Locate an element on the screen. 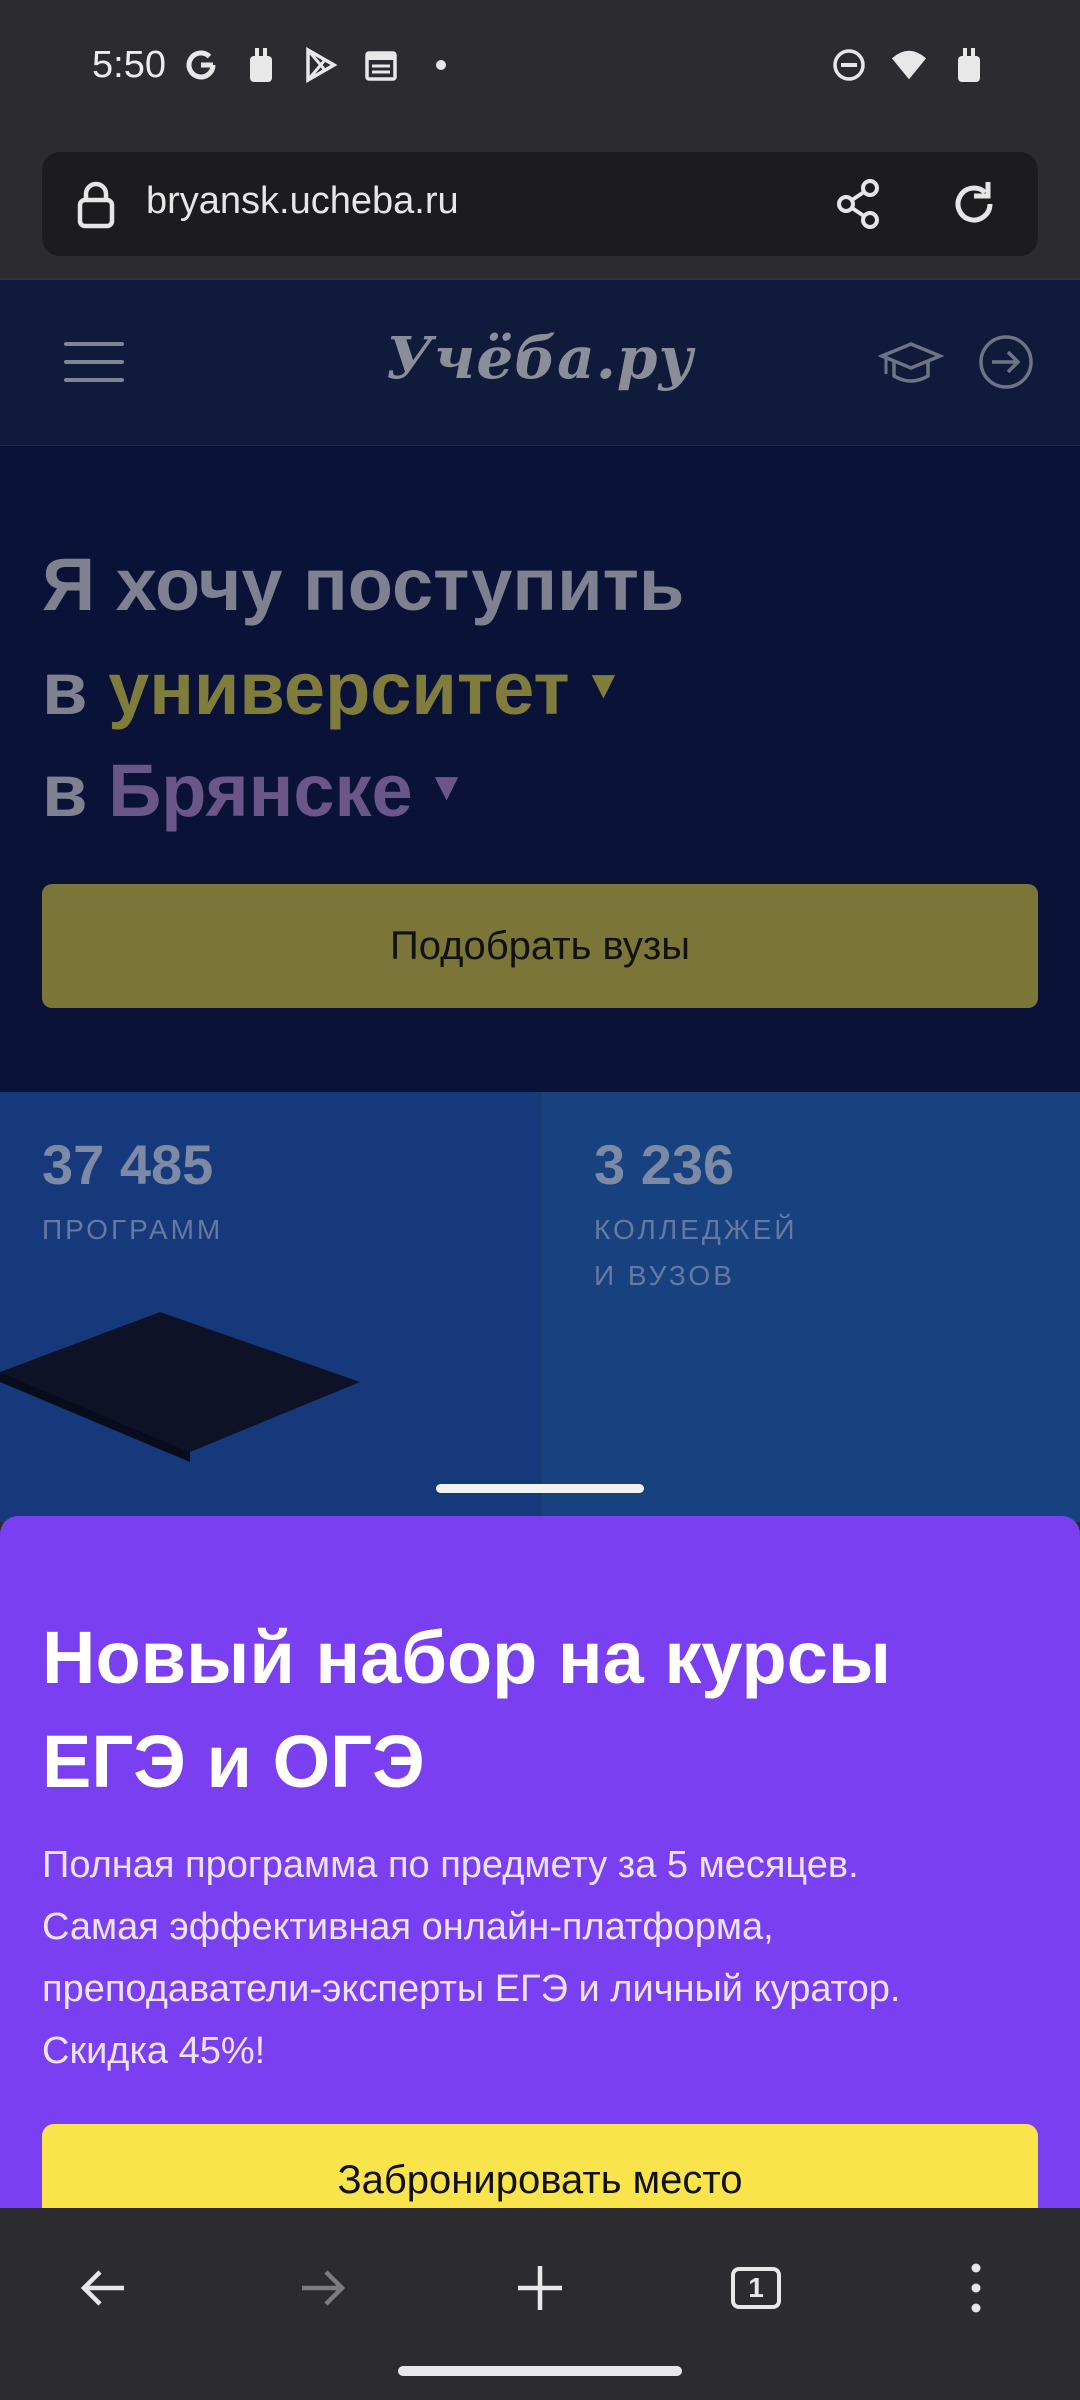 Image resolution: width=1080 pixels, height=2400 pixels. reload-icon is located at coordinates (974, 204).